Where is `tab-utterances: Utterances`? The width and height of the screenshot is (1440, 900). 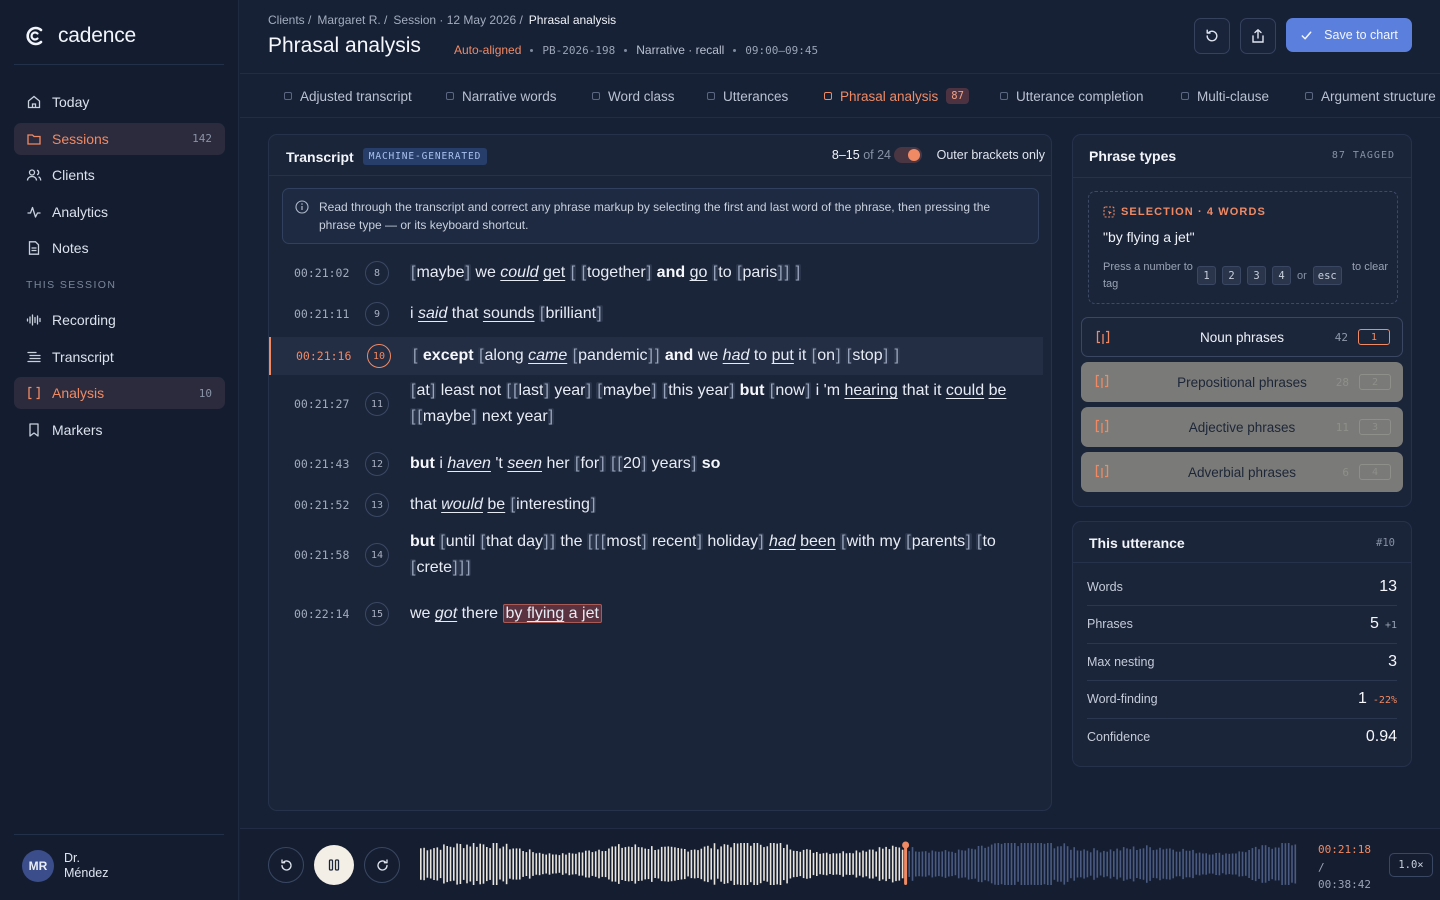 tab-utterances: Utterances is located at coordinates (747, 95).